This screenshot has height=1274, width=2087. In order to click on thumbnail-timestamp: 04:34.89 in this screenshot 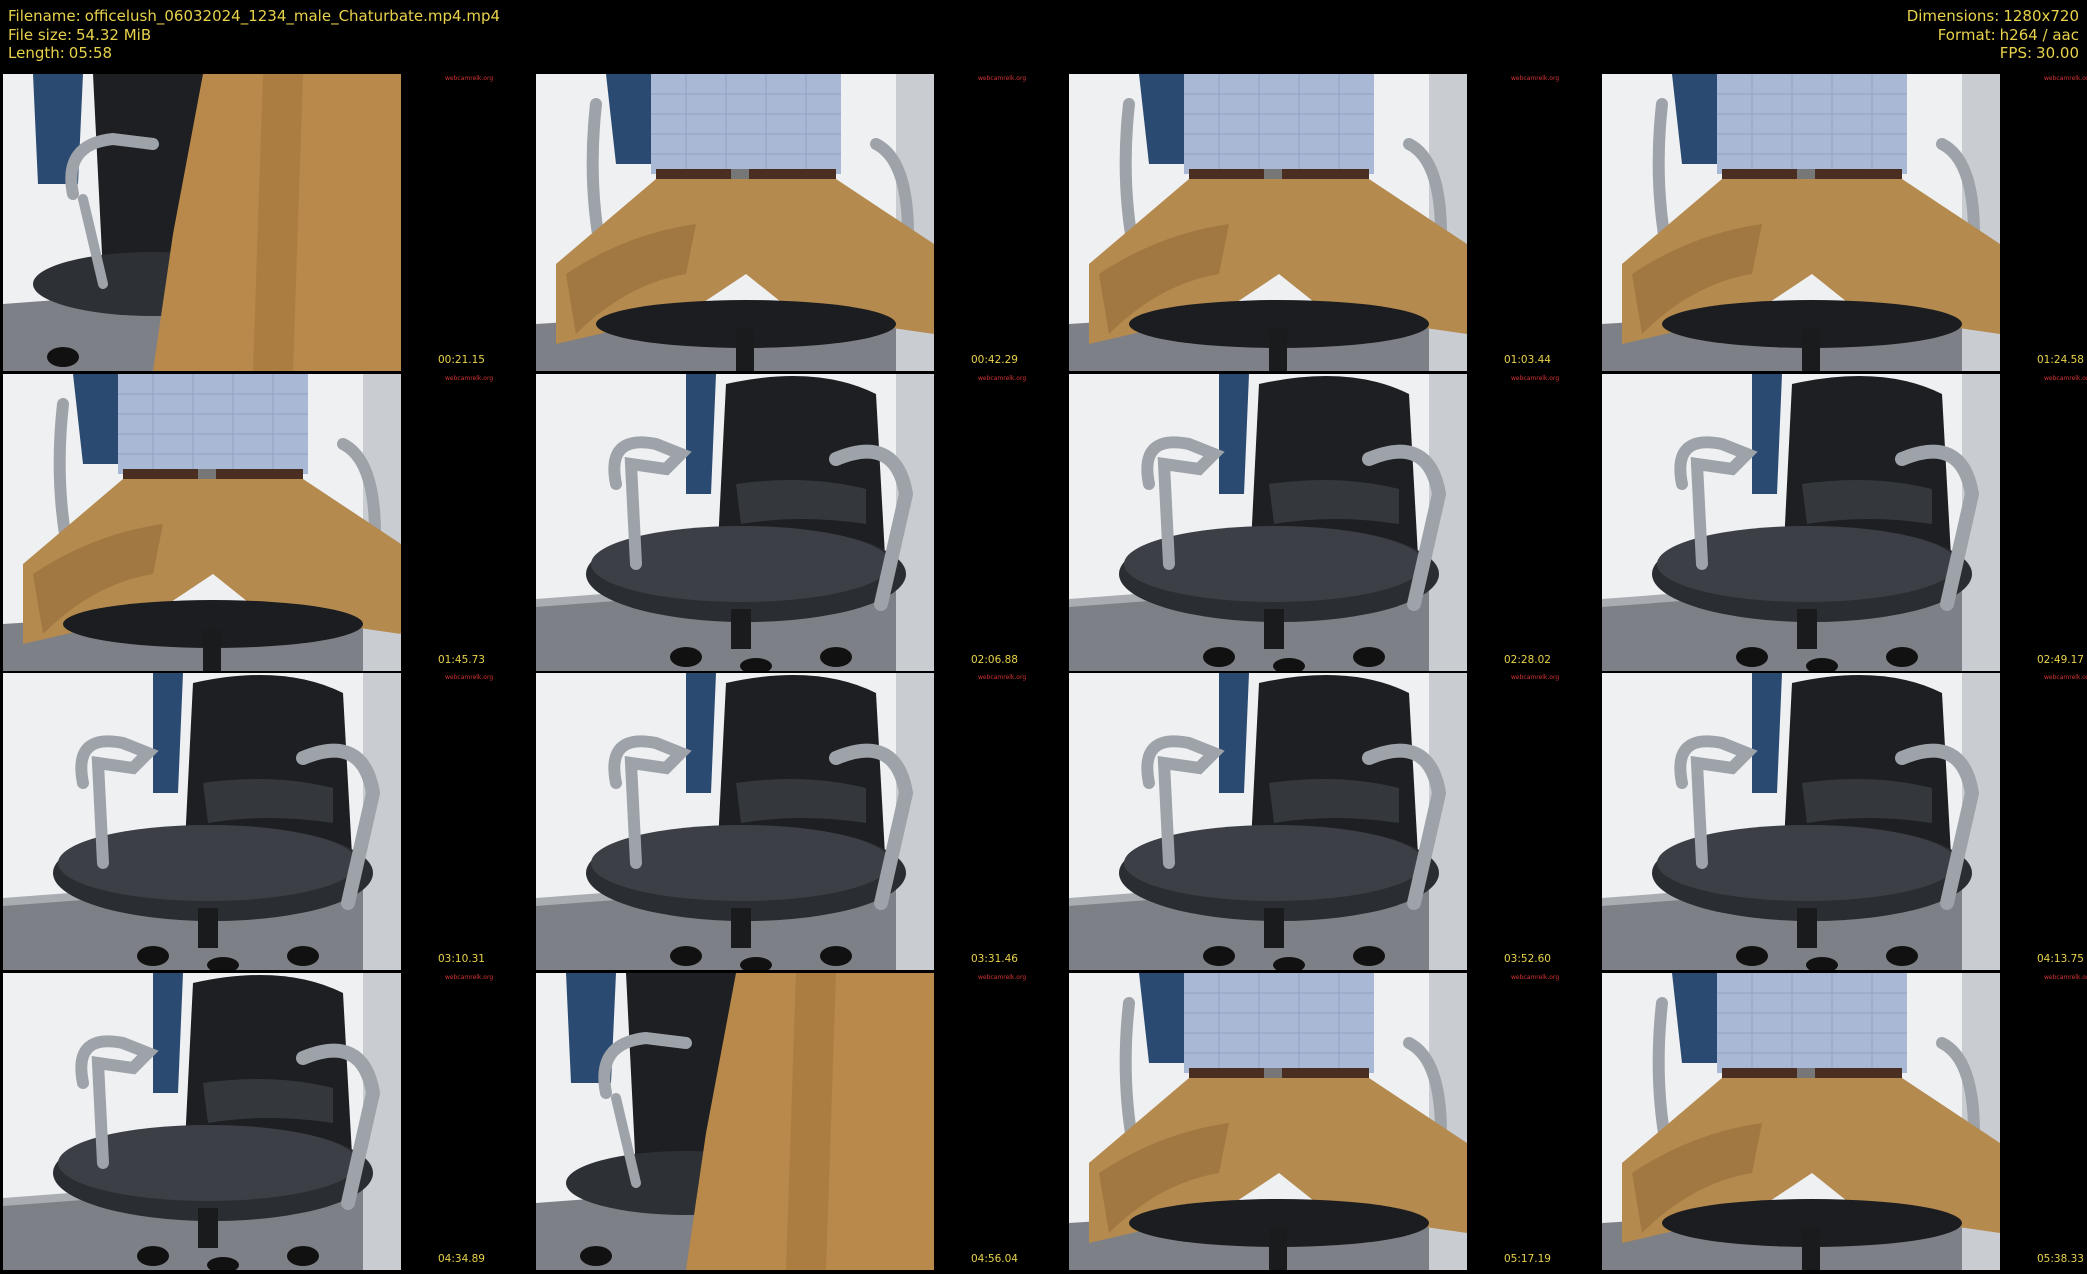, I will do `click(461, 1259)`.